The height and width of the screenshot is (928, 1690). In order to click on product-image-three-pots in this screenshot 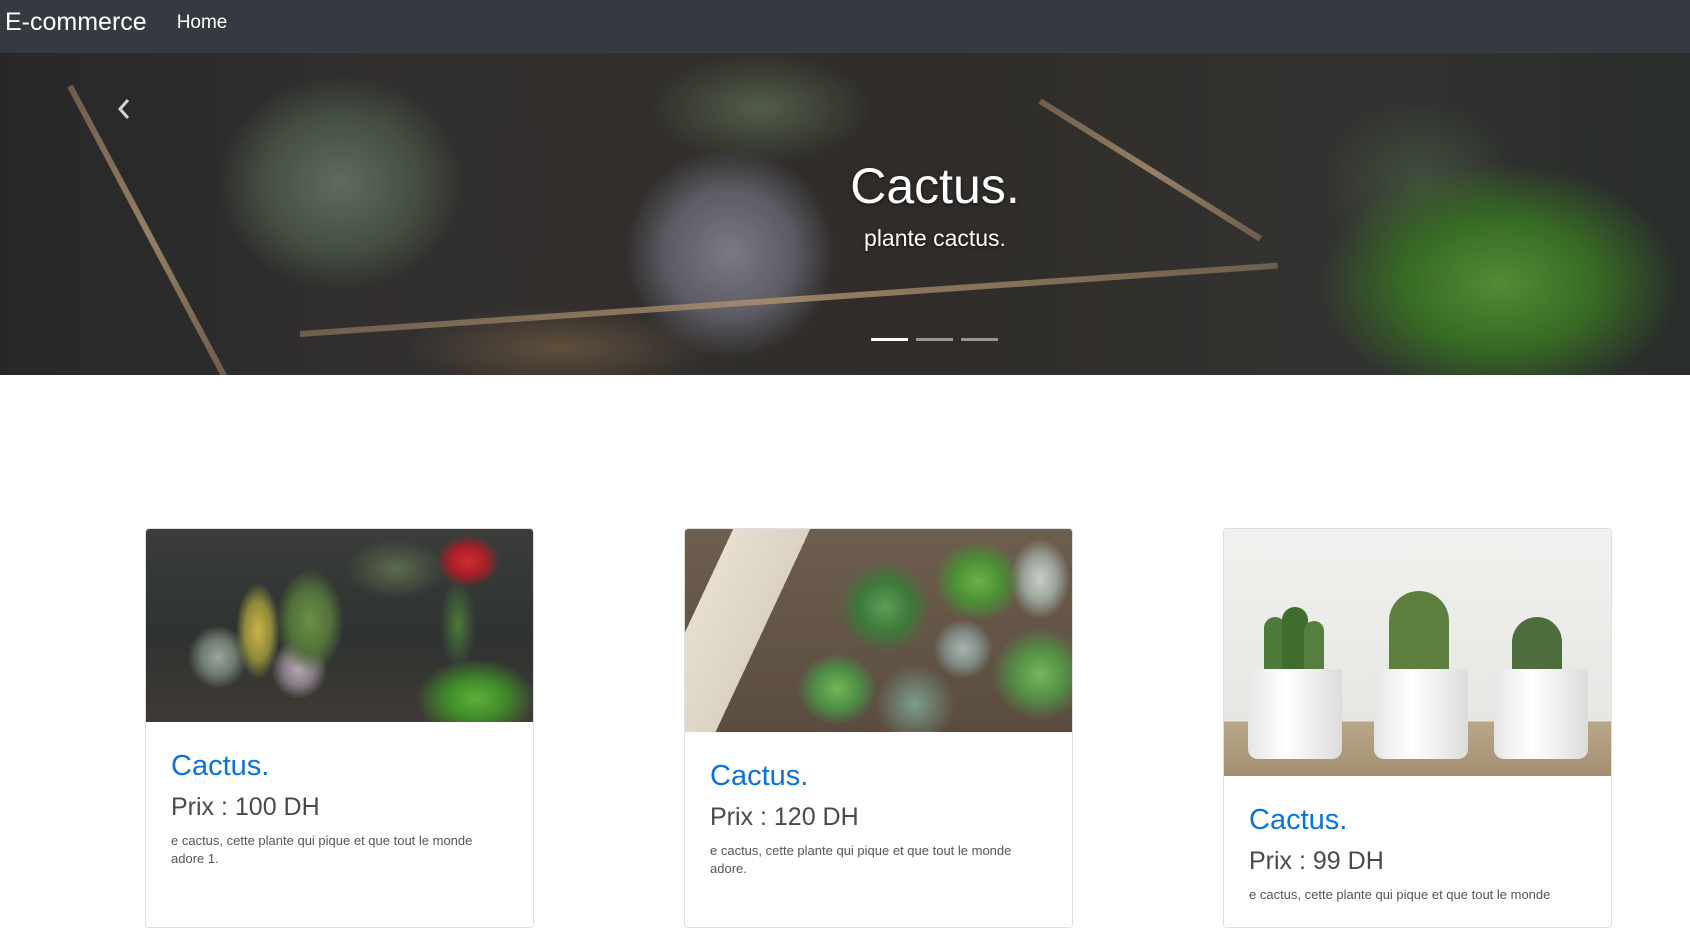, I will do `click(1417, 652)`.